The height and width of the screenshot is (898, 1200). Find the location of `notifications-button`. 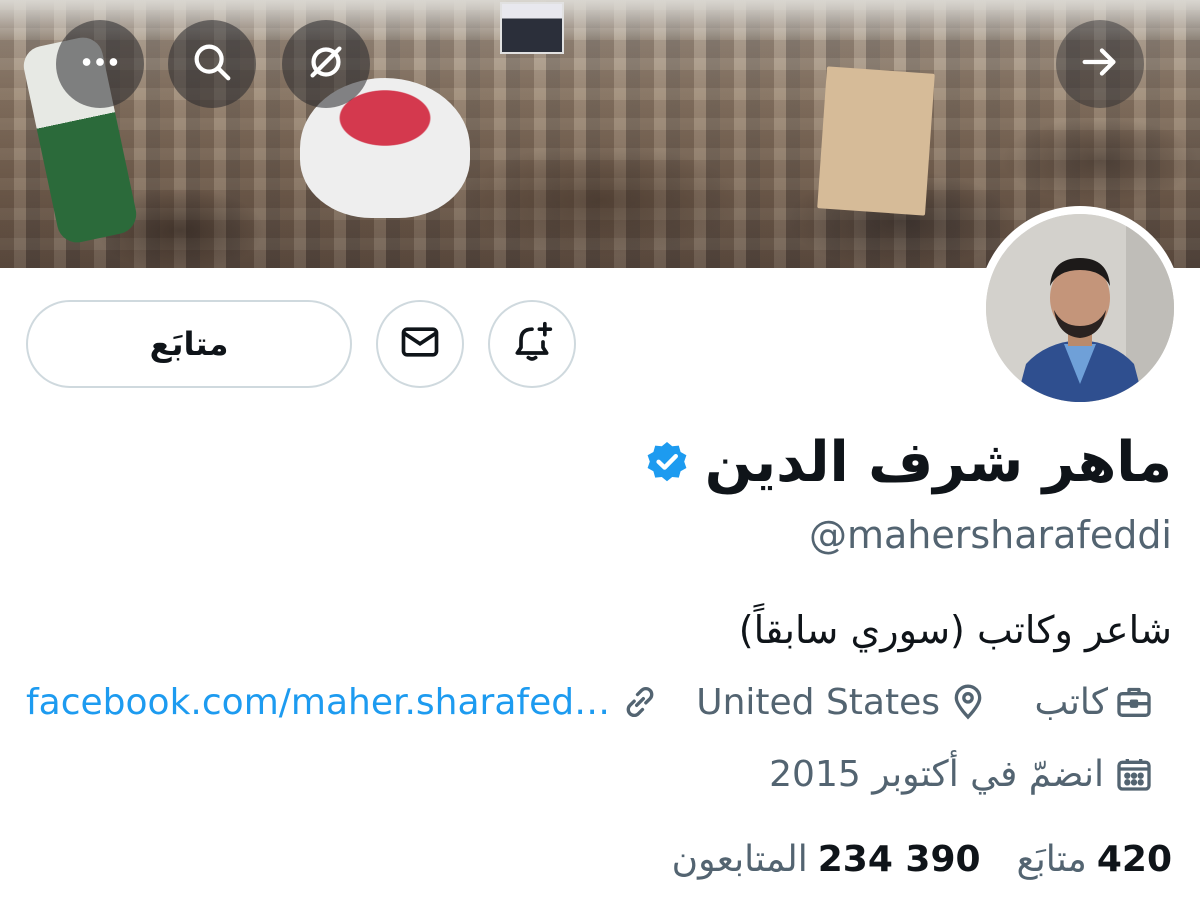

notifications-button is located at coordinates (532, 344).